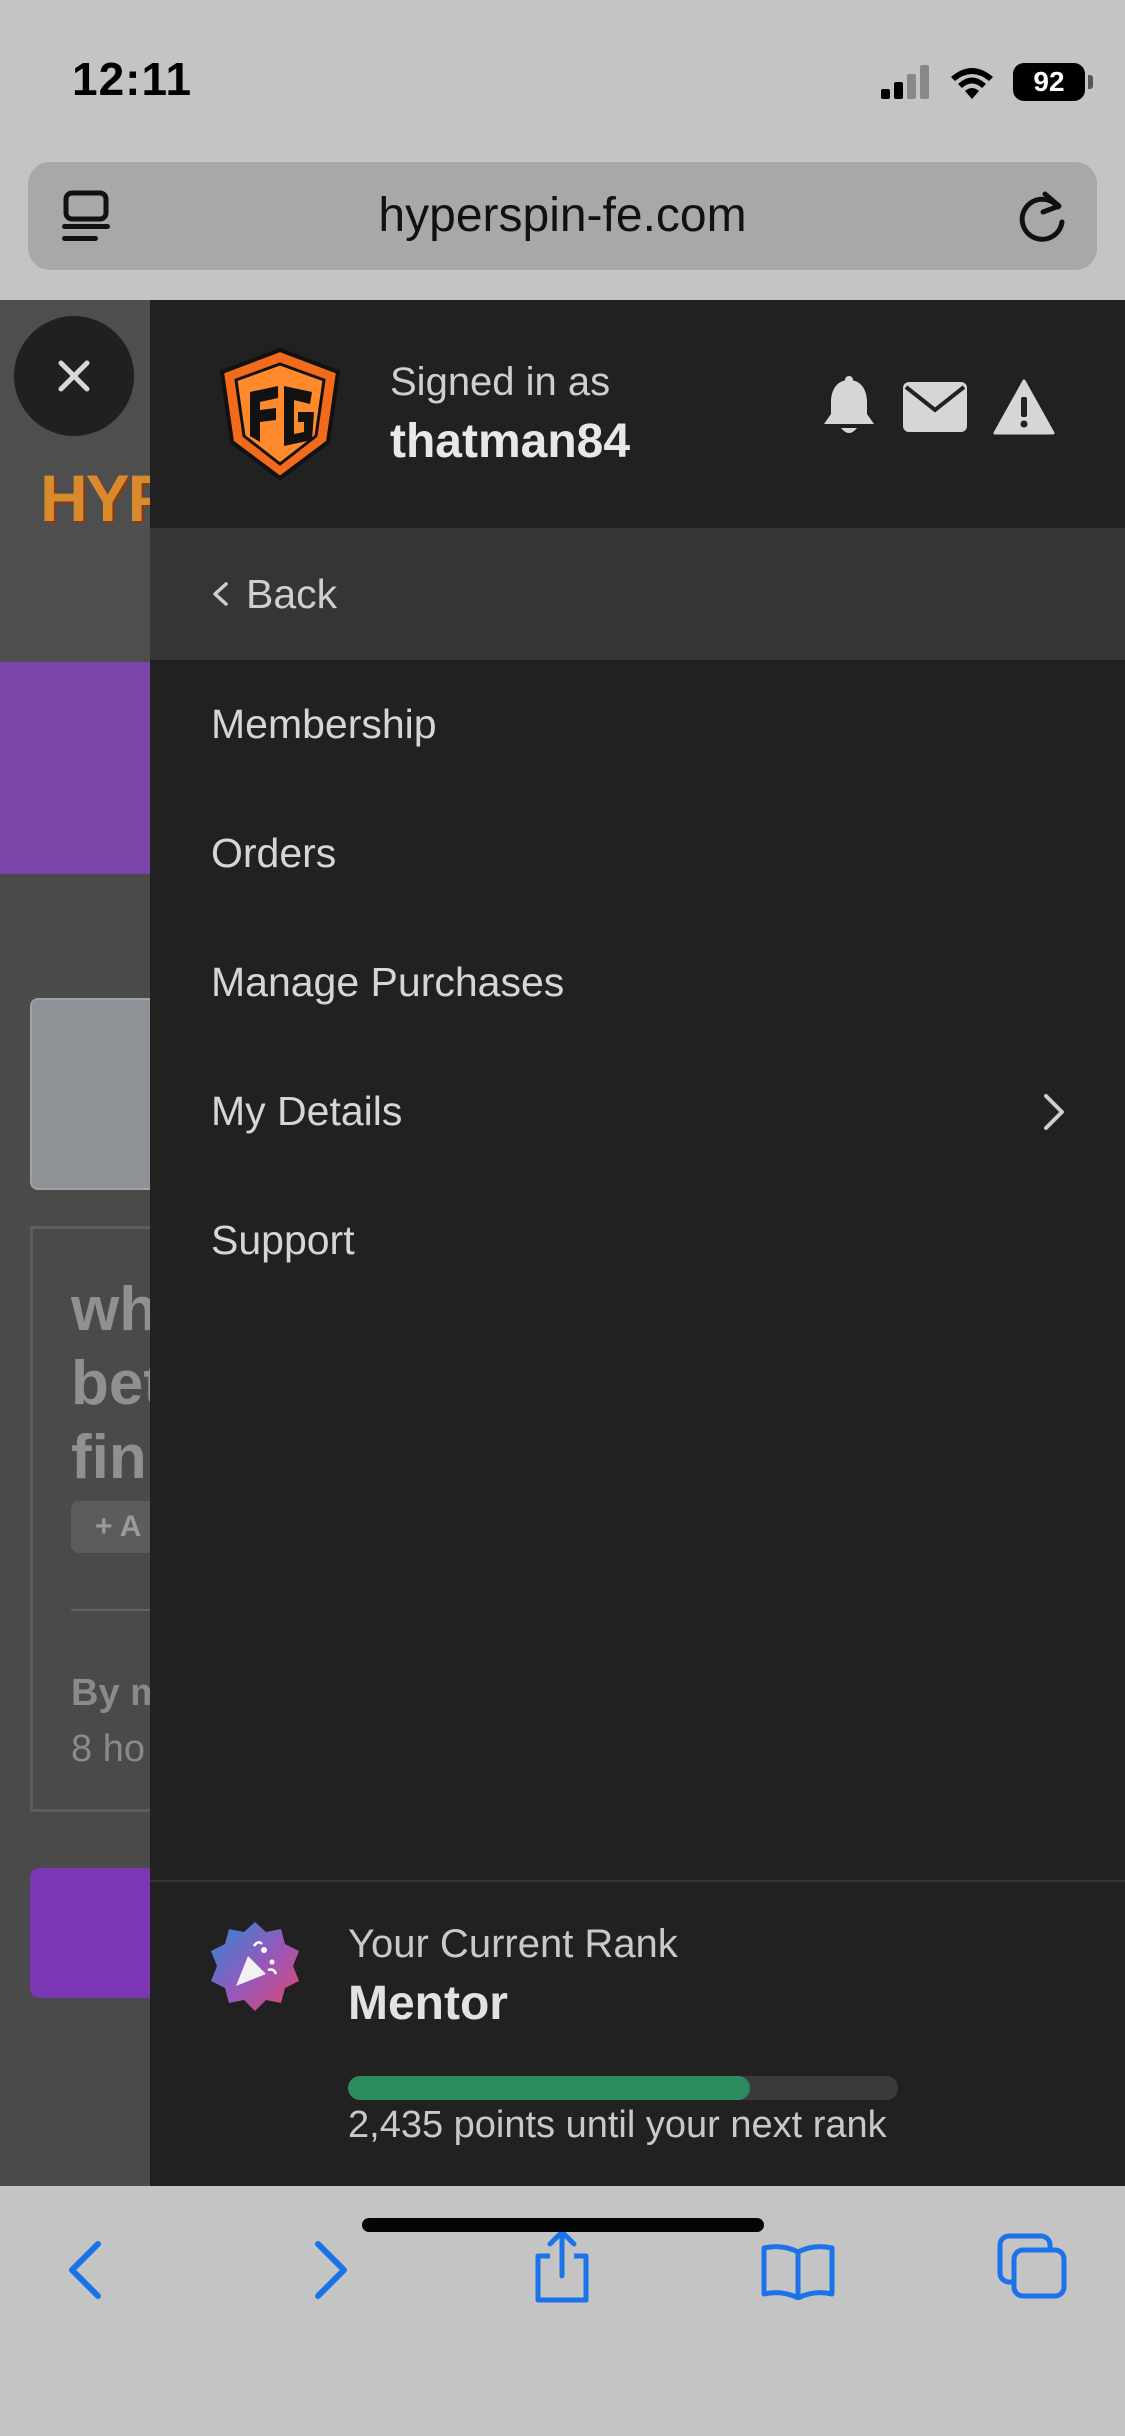 The height and width of the screenshot is (2436, 1125). What do you see at coordinates (637, 414) in the screenshot?
I see `drawer-header: Signed in as thatman84` at bounding box center [637, 414].